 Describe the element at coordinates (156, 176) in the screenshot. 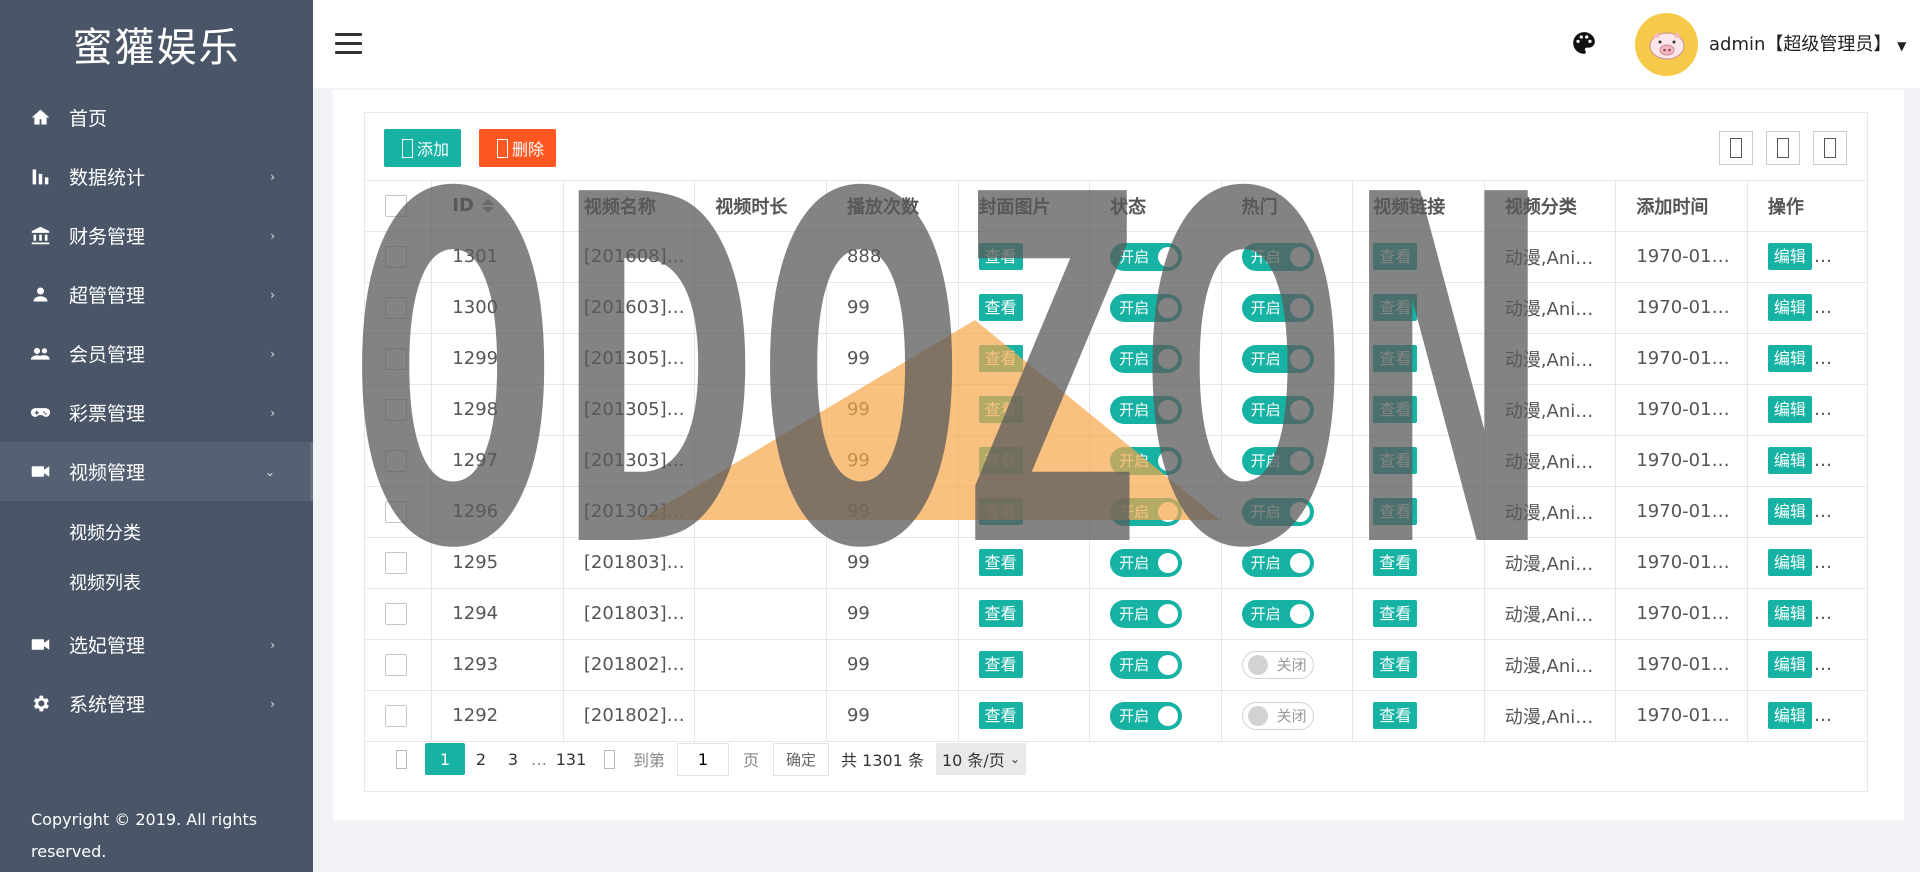

I see `sidebar-item-stats: 数据统计 ›` at that location.